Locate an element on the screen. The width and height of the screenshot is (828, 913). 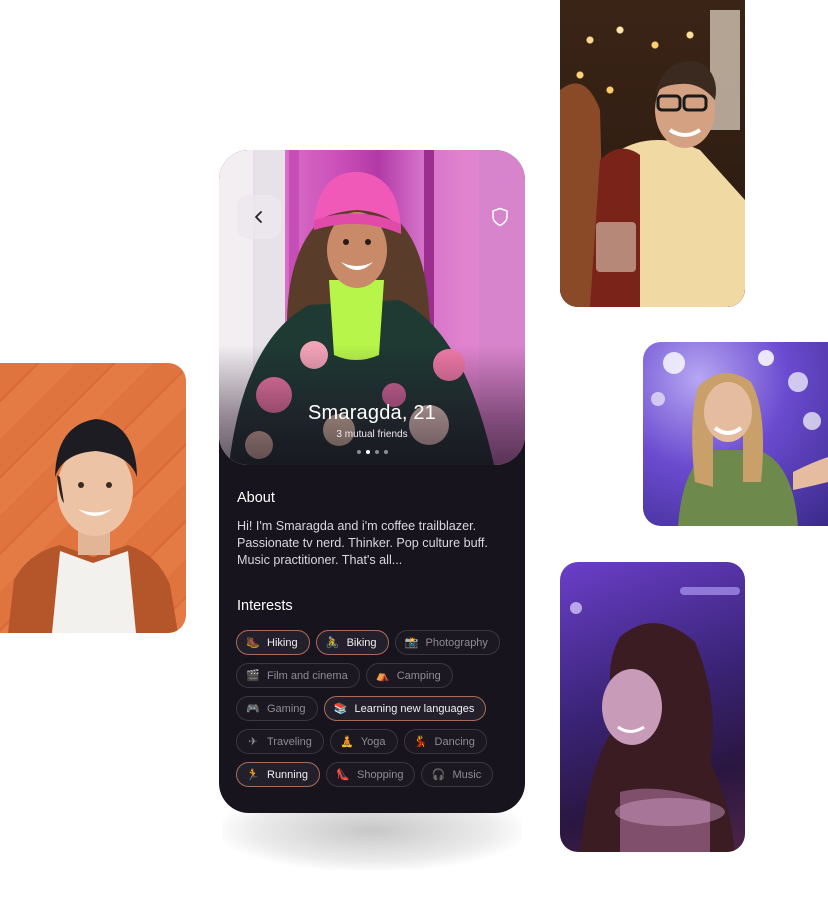
interests-row-4: ✈ Traveling 🧘 Yoga 💃 Dancing is located at coordinates (361, 741).